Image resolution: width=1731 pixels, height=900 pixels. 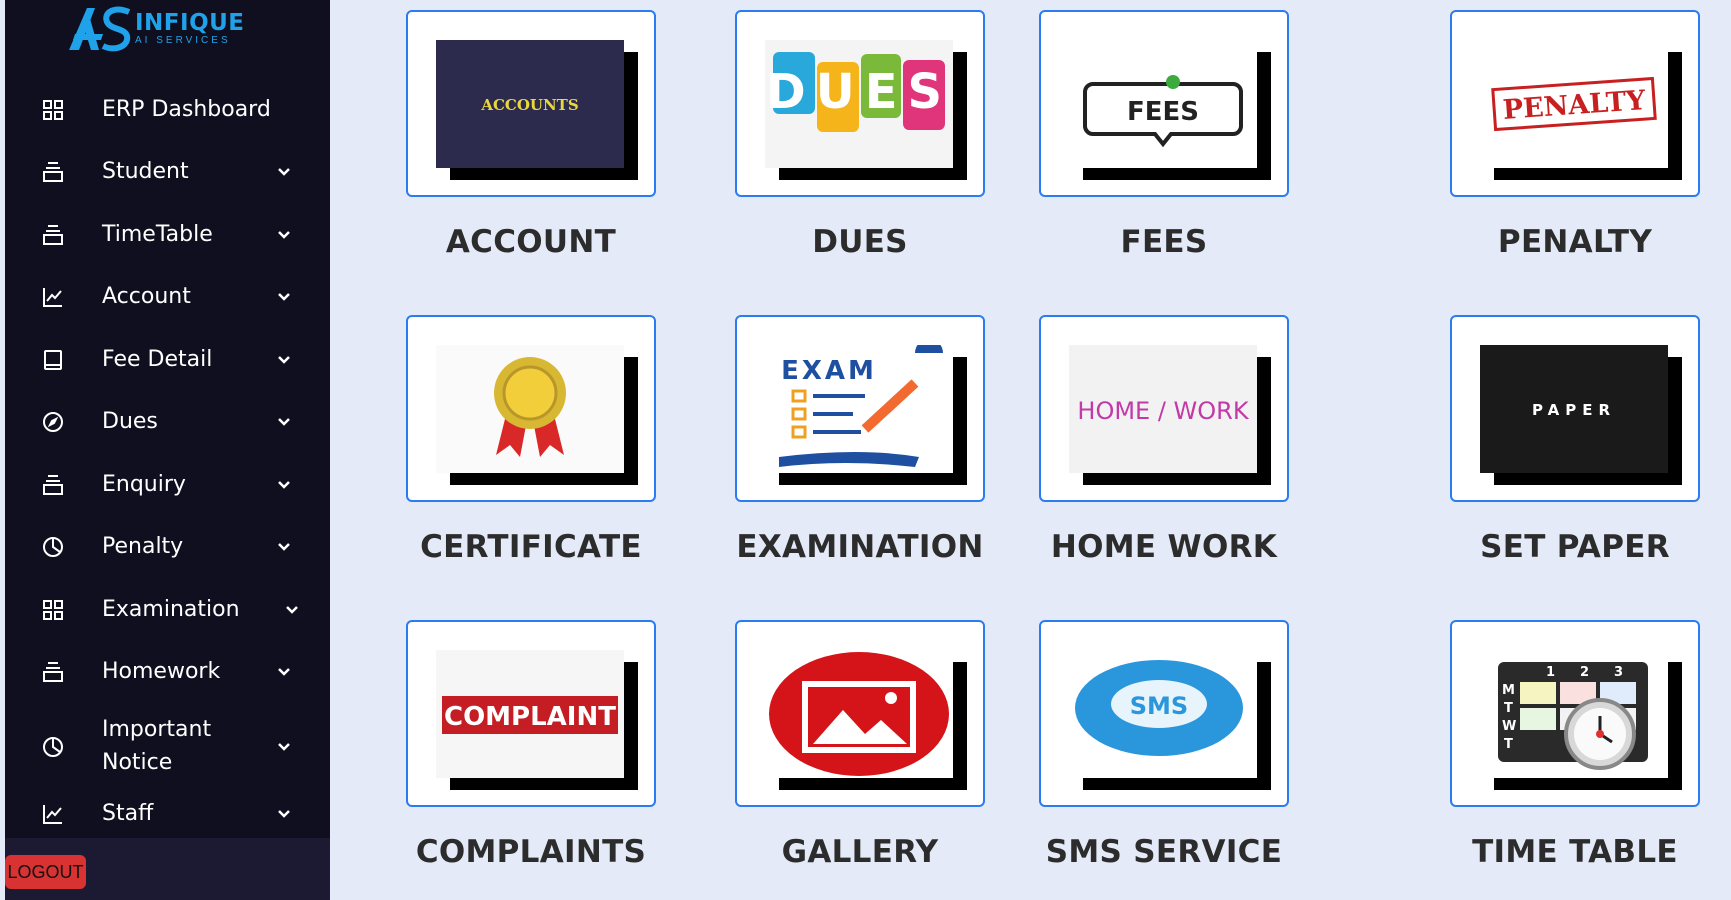 I want to click on tile-examination: EXAM EXAMINATION, so click(x=860, y=440).